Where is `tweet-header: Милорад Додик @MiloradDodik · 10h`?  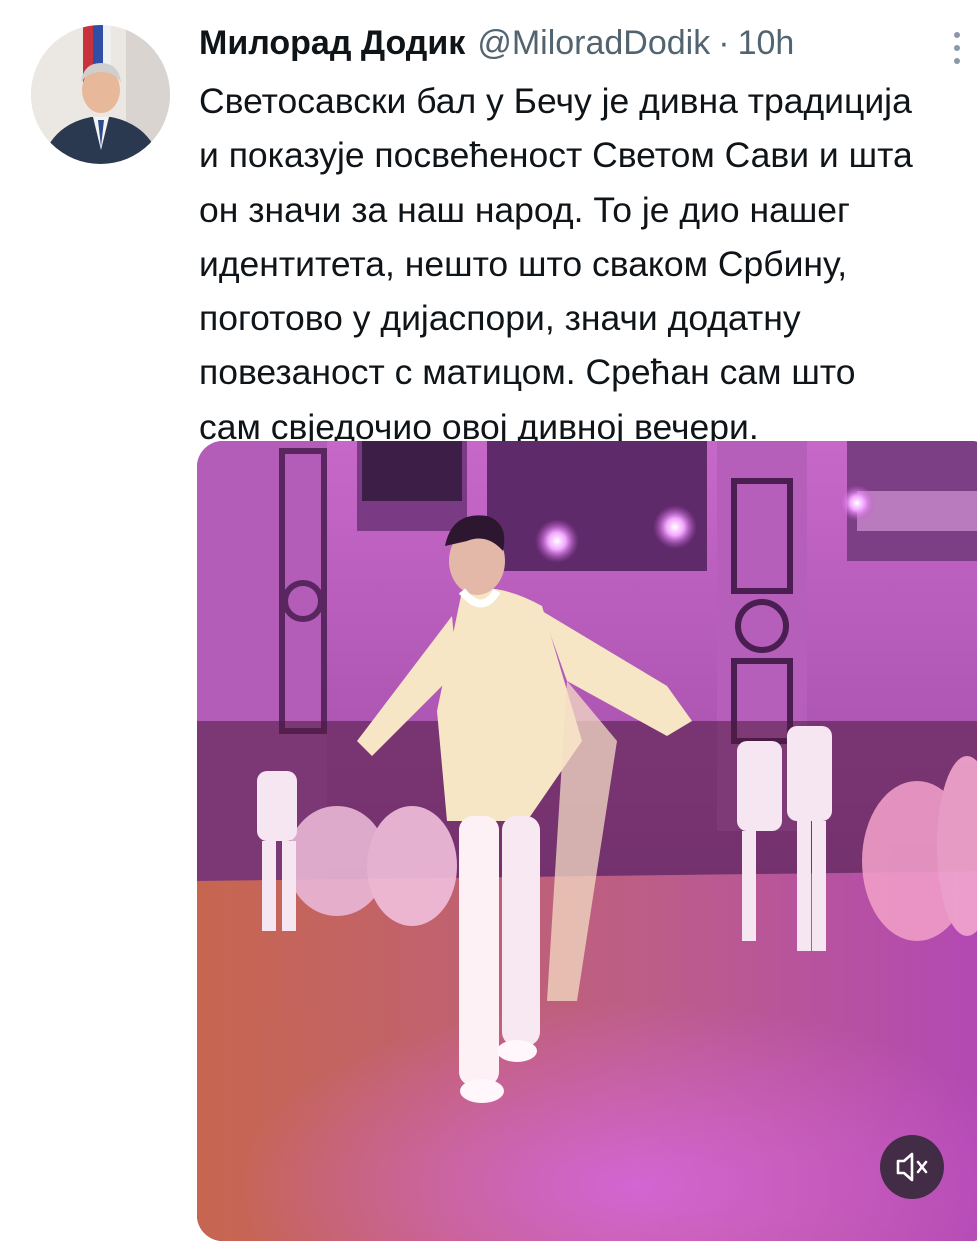 tweet-header: Милорад Додик @MiloradDodik · 10h is located at coordinates (496, 43).